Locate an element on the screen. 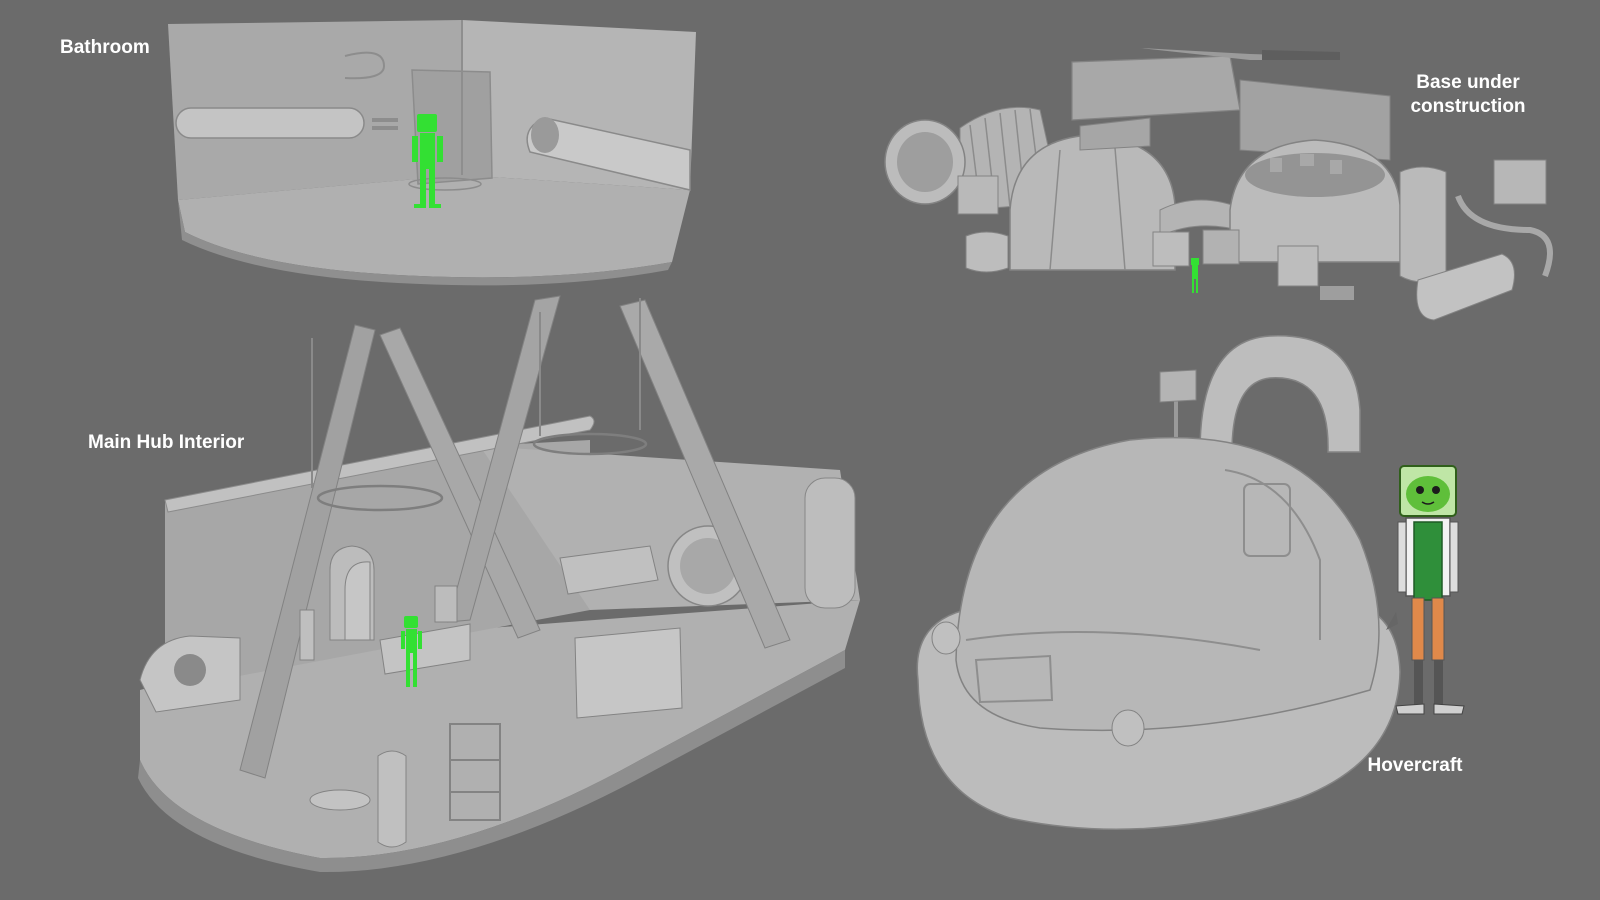  bathroom-model is located at coordinates (432, 153).